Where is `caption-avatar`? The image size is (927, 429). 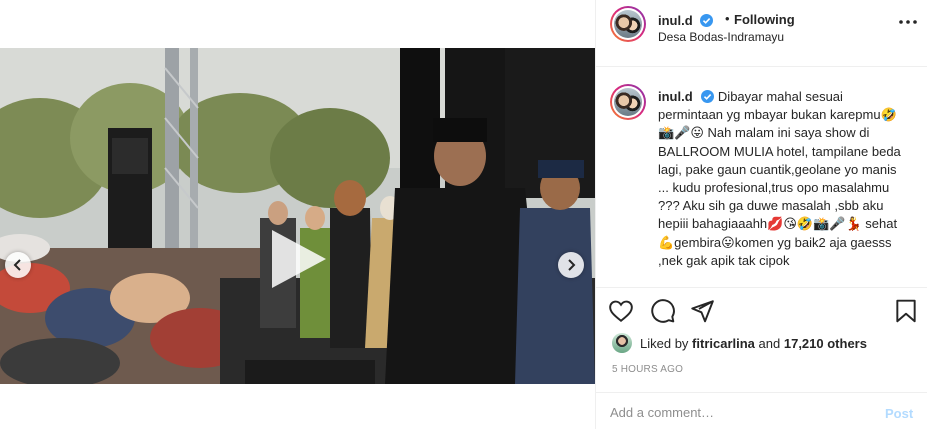 caption-avatar is located at coordinates (628, 102).